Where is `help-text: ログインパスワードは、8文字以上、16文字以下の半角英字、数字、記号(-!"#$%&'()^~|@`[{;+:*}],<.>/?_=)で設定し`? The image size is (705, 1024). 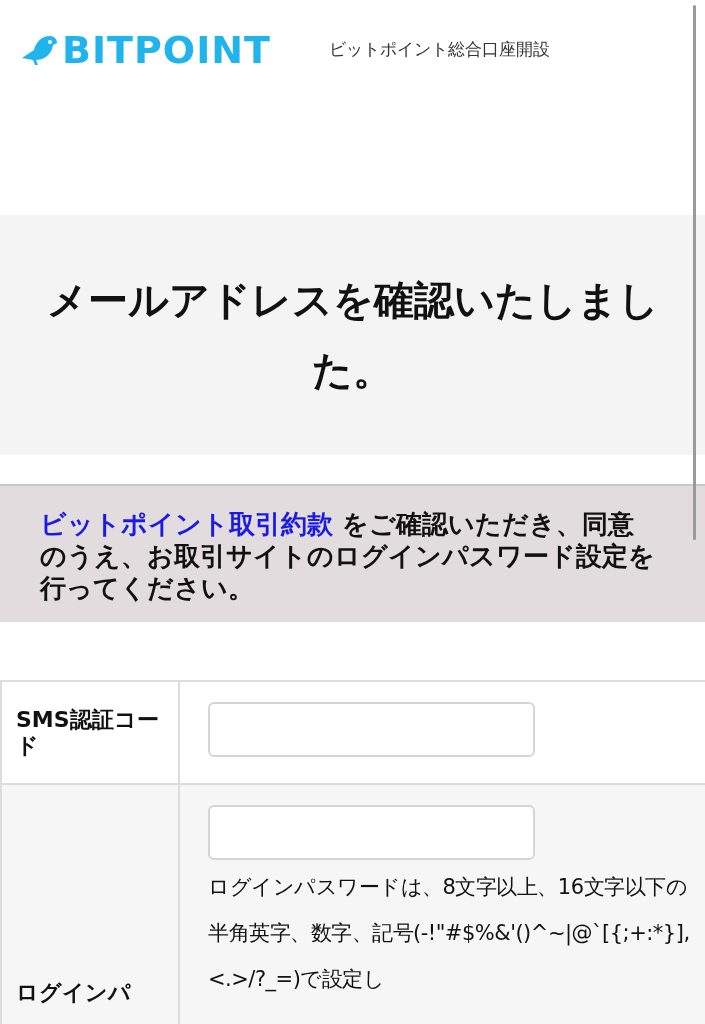
help-text: ログインパスワードは、8文字以上、16文字以下の半角英字、数字、記号(-!"#$%&'()^~|@`[{;+:*}],<.>/?_=)で設定し is located at coordinates (449, 934).